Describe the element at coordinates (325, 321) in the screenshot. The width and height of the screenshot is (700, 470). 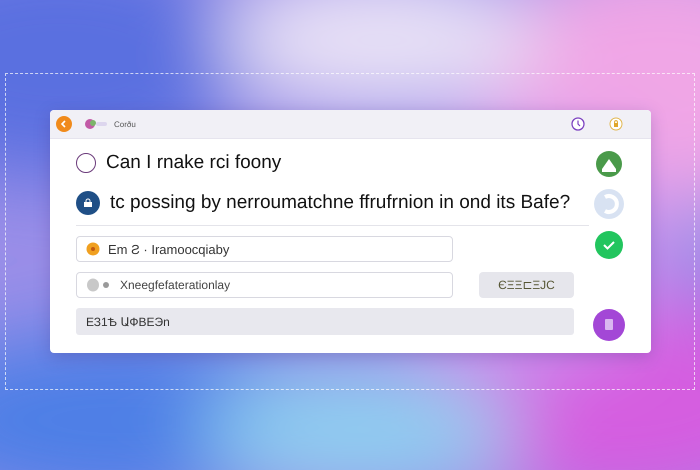
I see `bottom-bar: ЕЗ1Ѣ ԱФВЕЭn` at that location.